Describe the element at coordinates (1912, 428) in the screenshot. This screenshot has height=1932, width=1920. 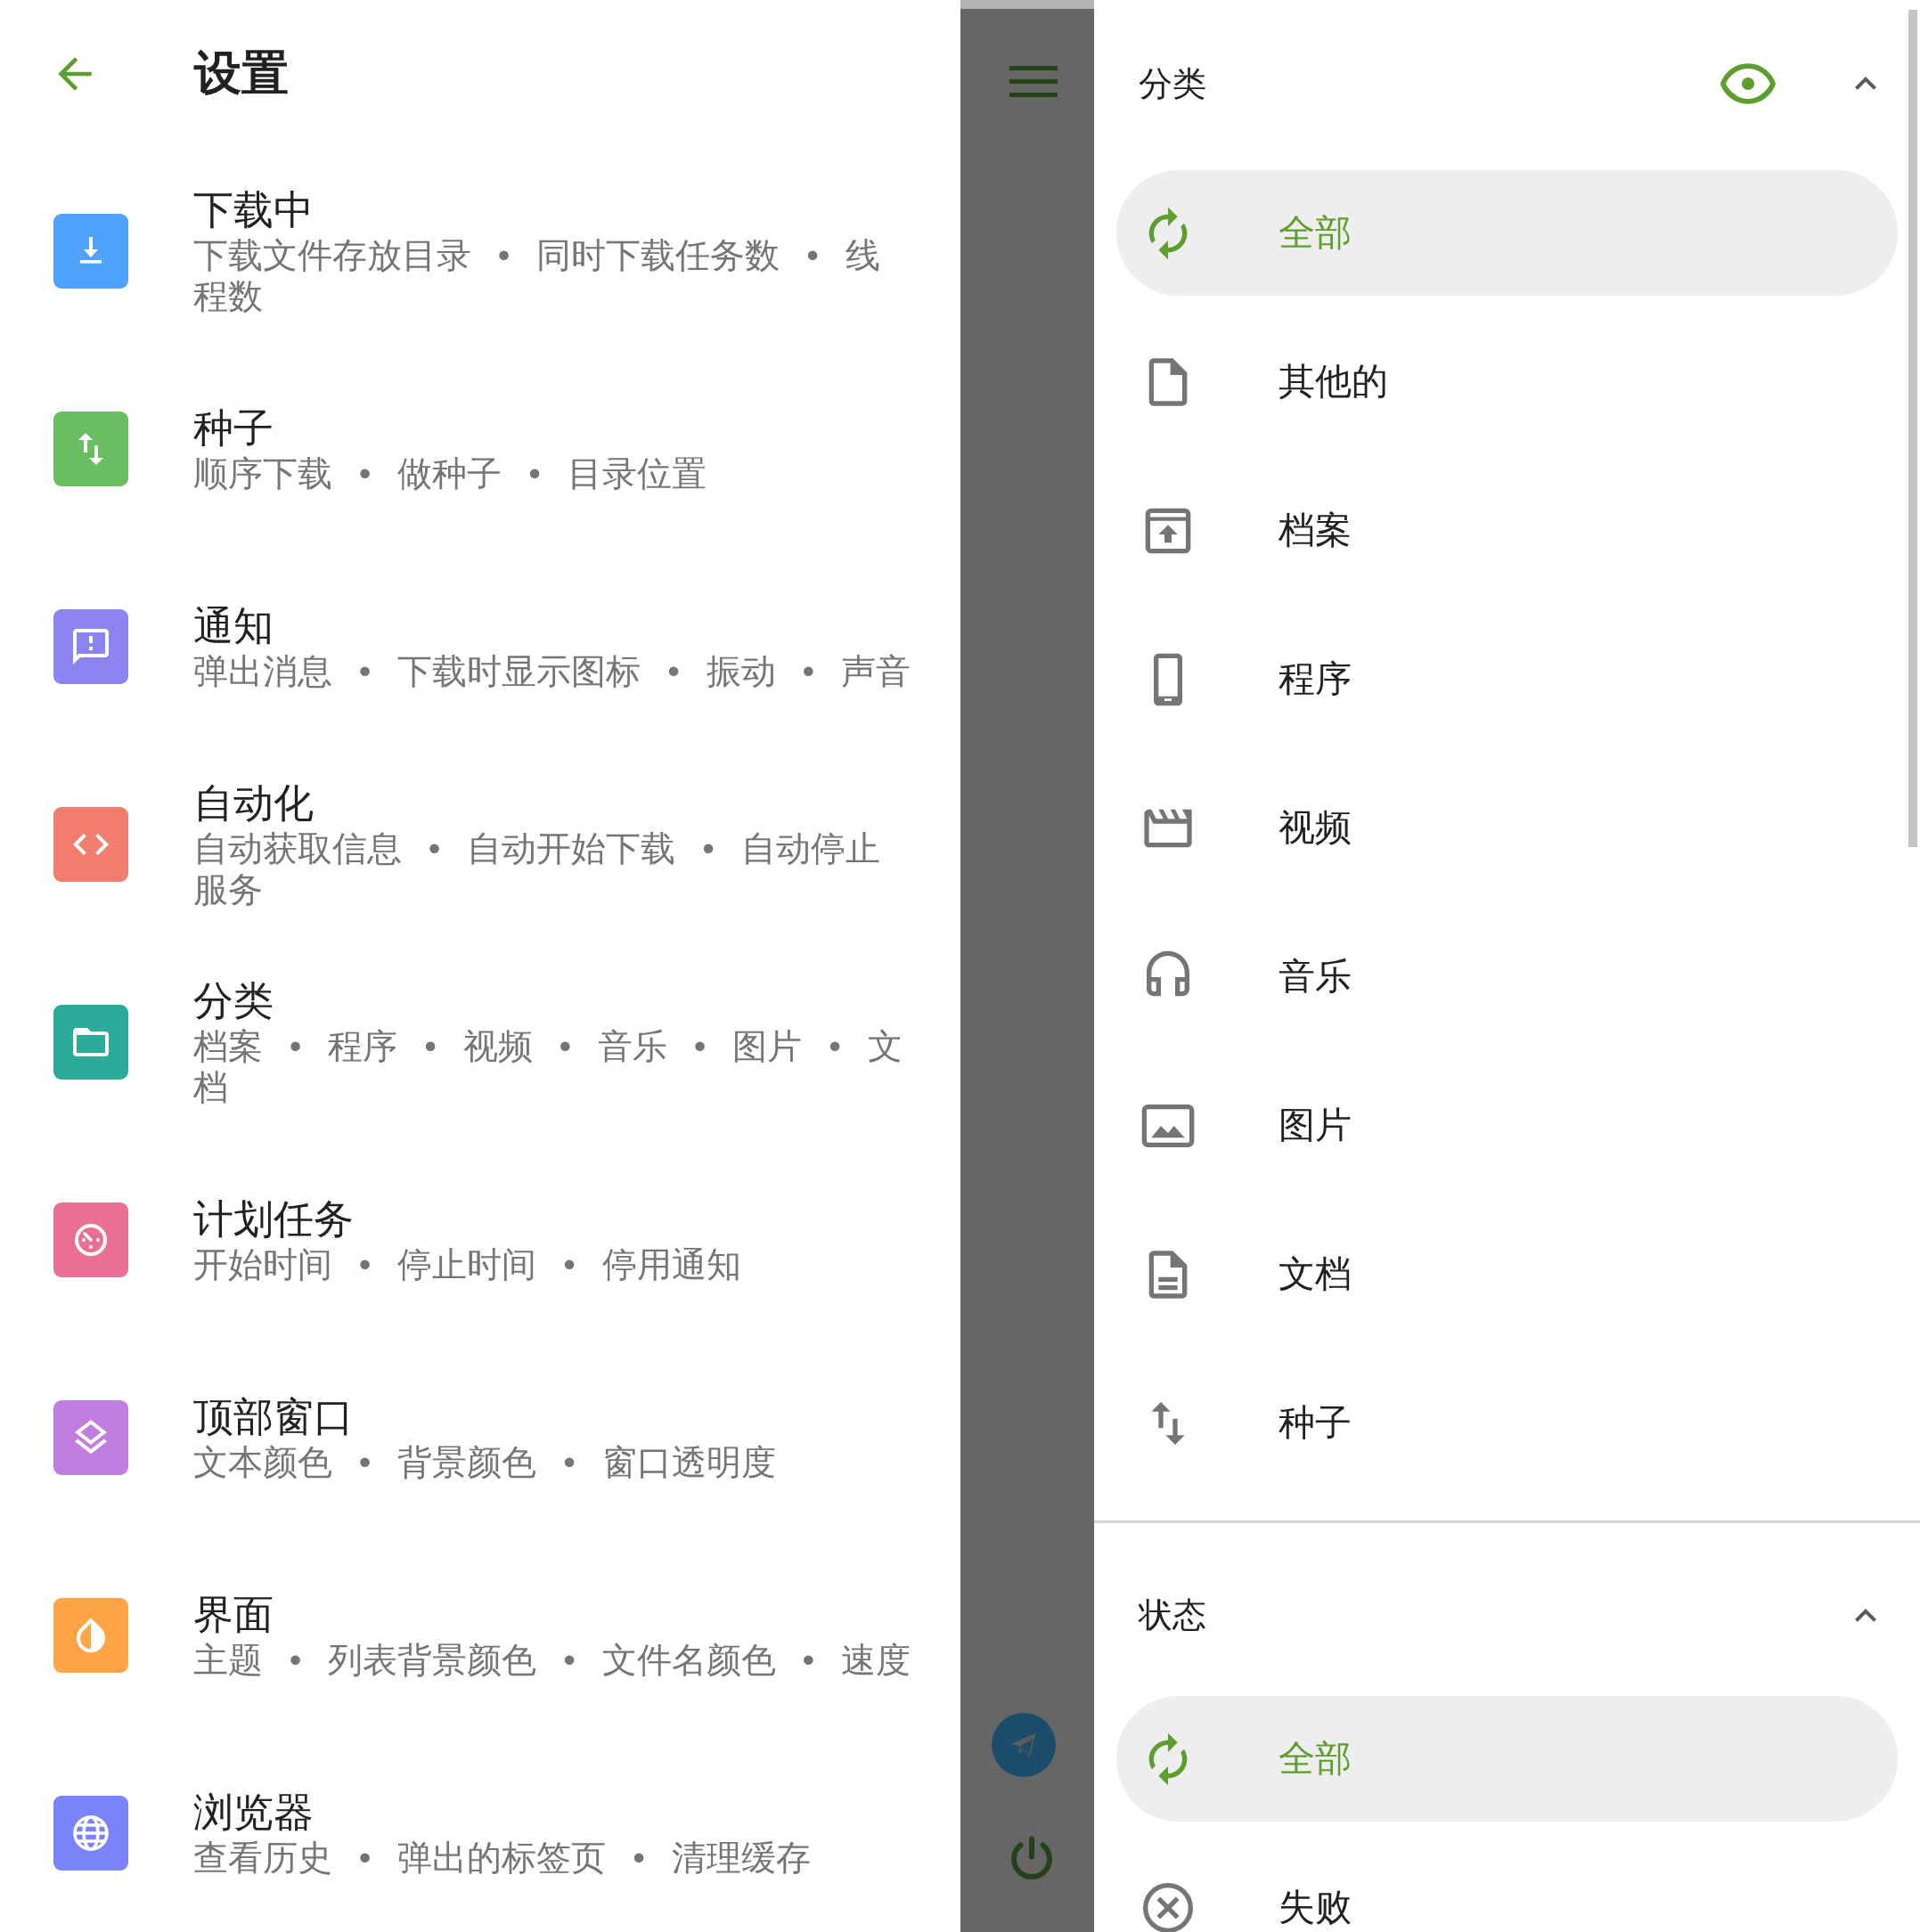
I see `scrollbar` at that location.